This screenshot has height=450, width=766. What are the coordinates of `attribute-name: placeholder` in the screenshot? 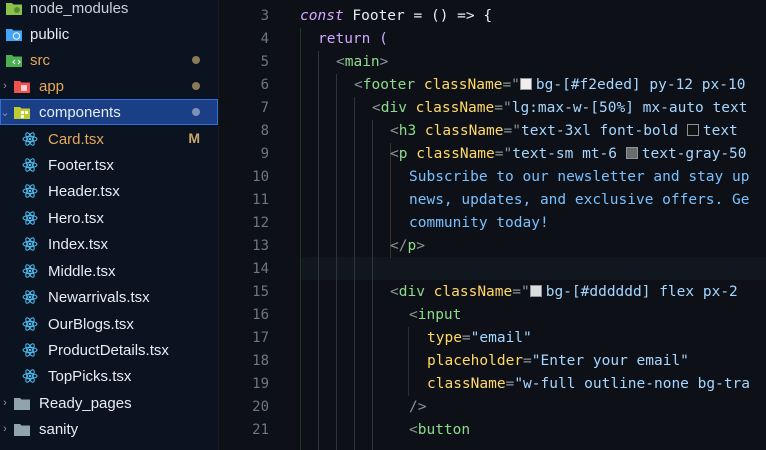 It's located at (475, 361).